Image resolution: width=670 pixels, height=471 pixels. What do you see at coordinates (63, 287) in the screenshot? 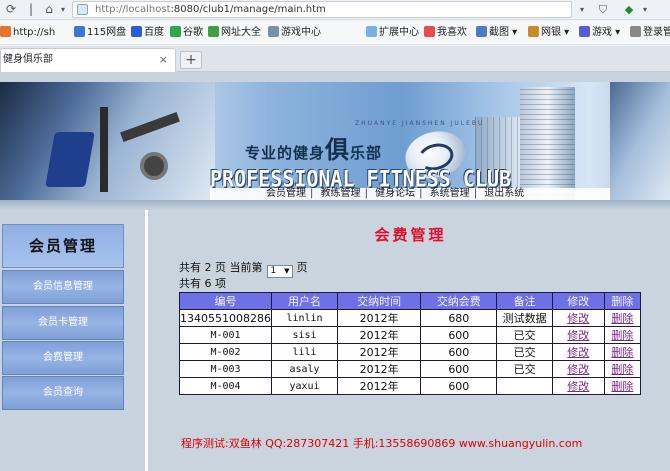
I see `sidebar-item-member-info: 会员信息管理` at bounding box center [63, 287].